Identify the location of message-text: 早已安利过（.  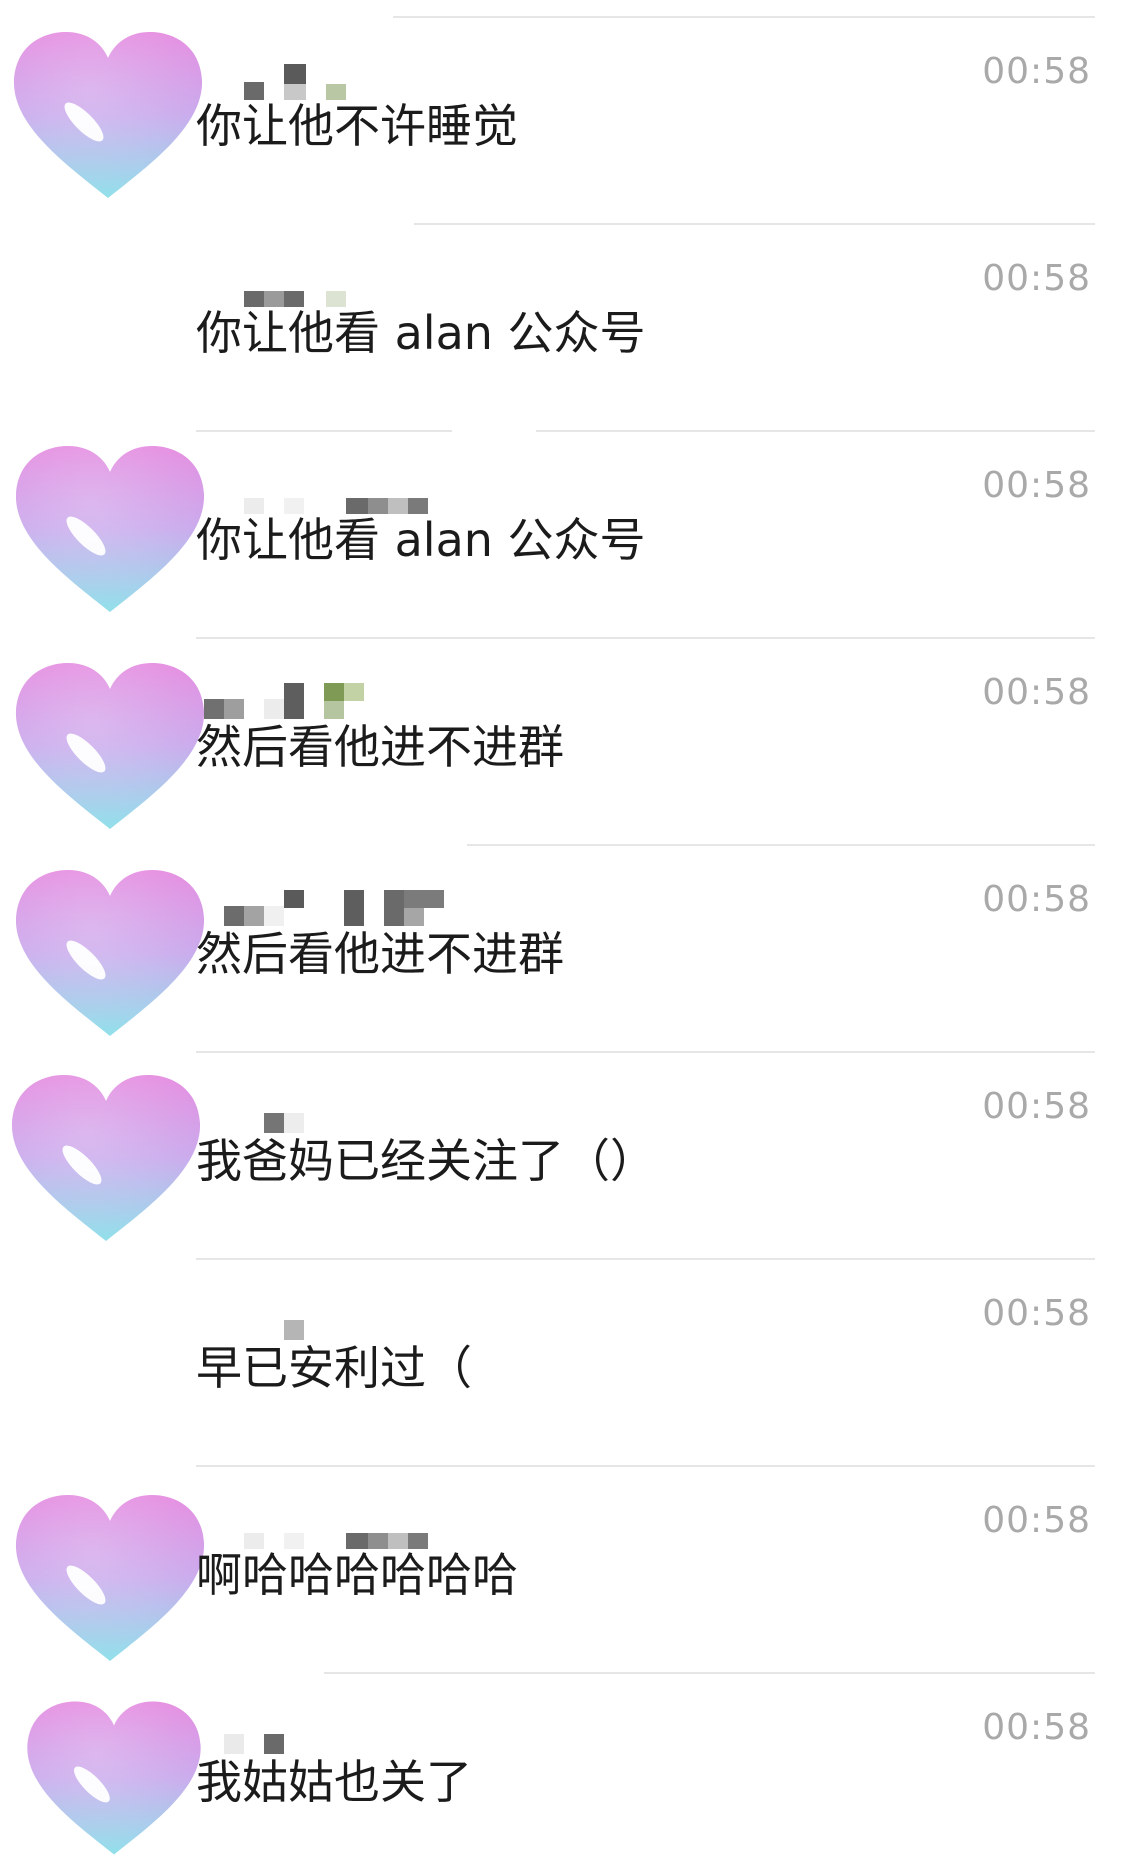
(334, 1368).